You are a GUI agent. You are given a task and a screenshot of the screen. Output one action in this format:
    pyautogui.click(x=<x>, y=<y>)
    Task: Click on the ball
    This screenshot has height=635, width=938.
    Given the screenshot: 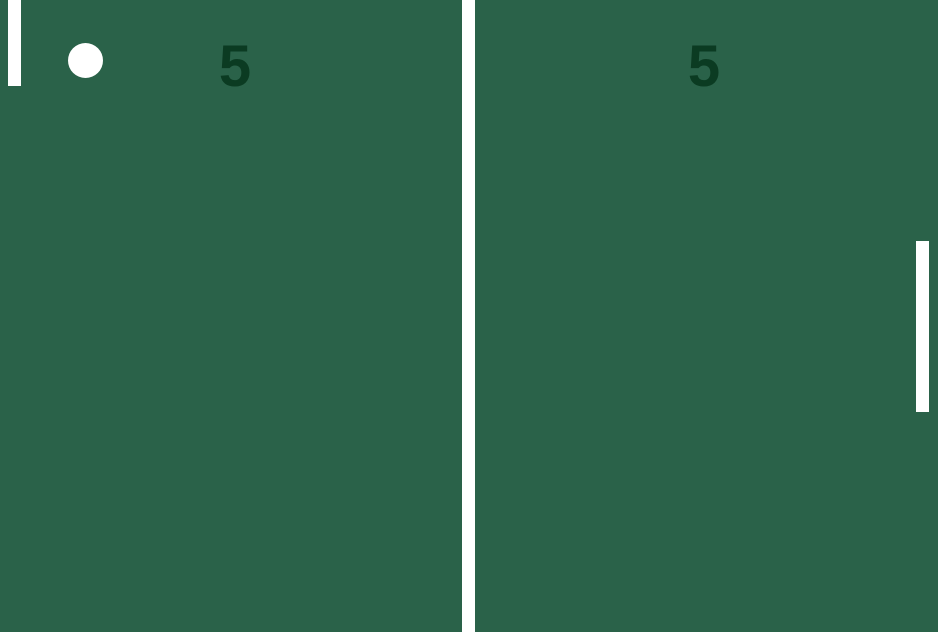 What is the action you would take?
    pyautogui.click(x=85, y=60)
    